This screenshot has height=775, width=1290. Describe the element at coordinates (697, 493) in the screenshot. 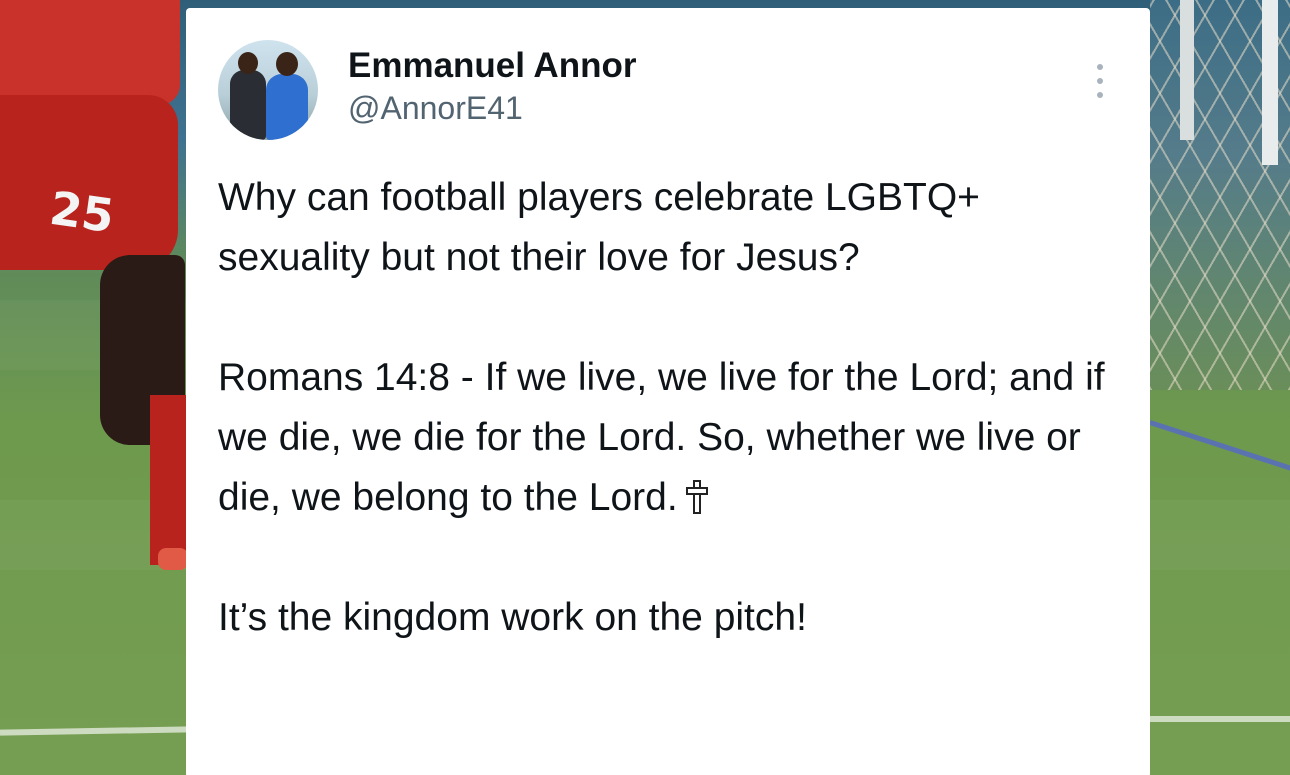

I see `latin-cross-icon` at that location.